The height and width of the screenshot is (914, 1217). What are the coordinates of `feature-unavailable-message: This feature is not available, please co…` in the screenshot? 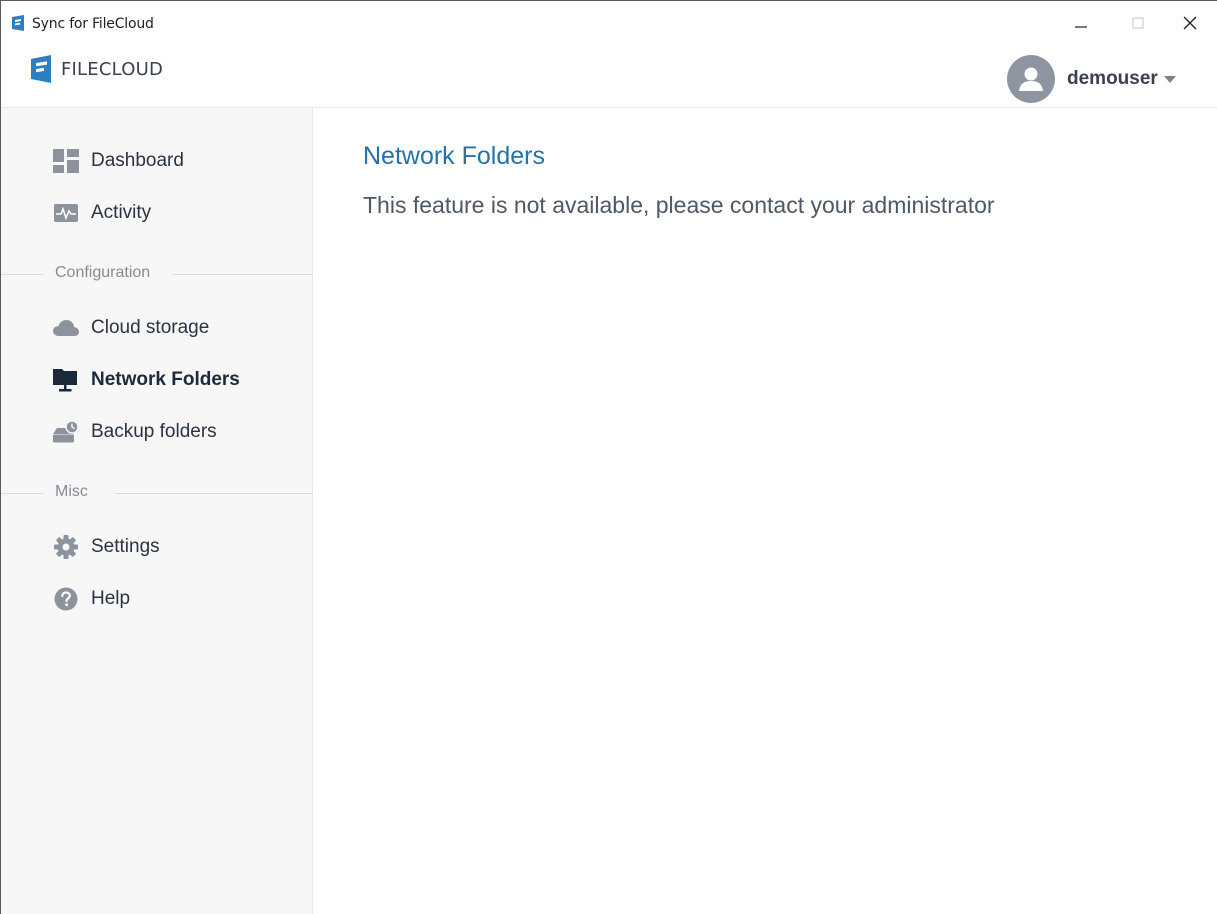 It's located at (679, 205).